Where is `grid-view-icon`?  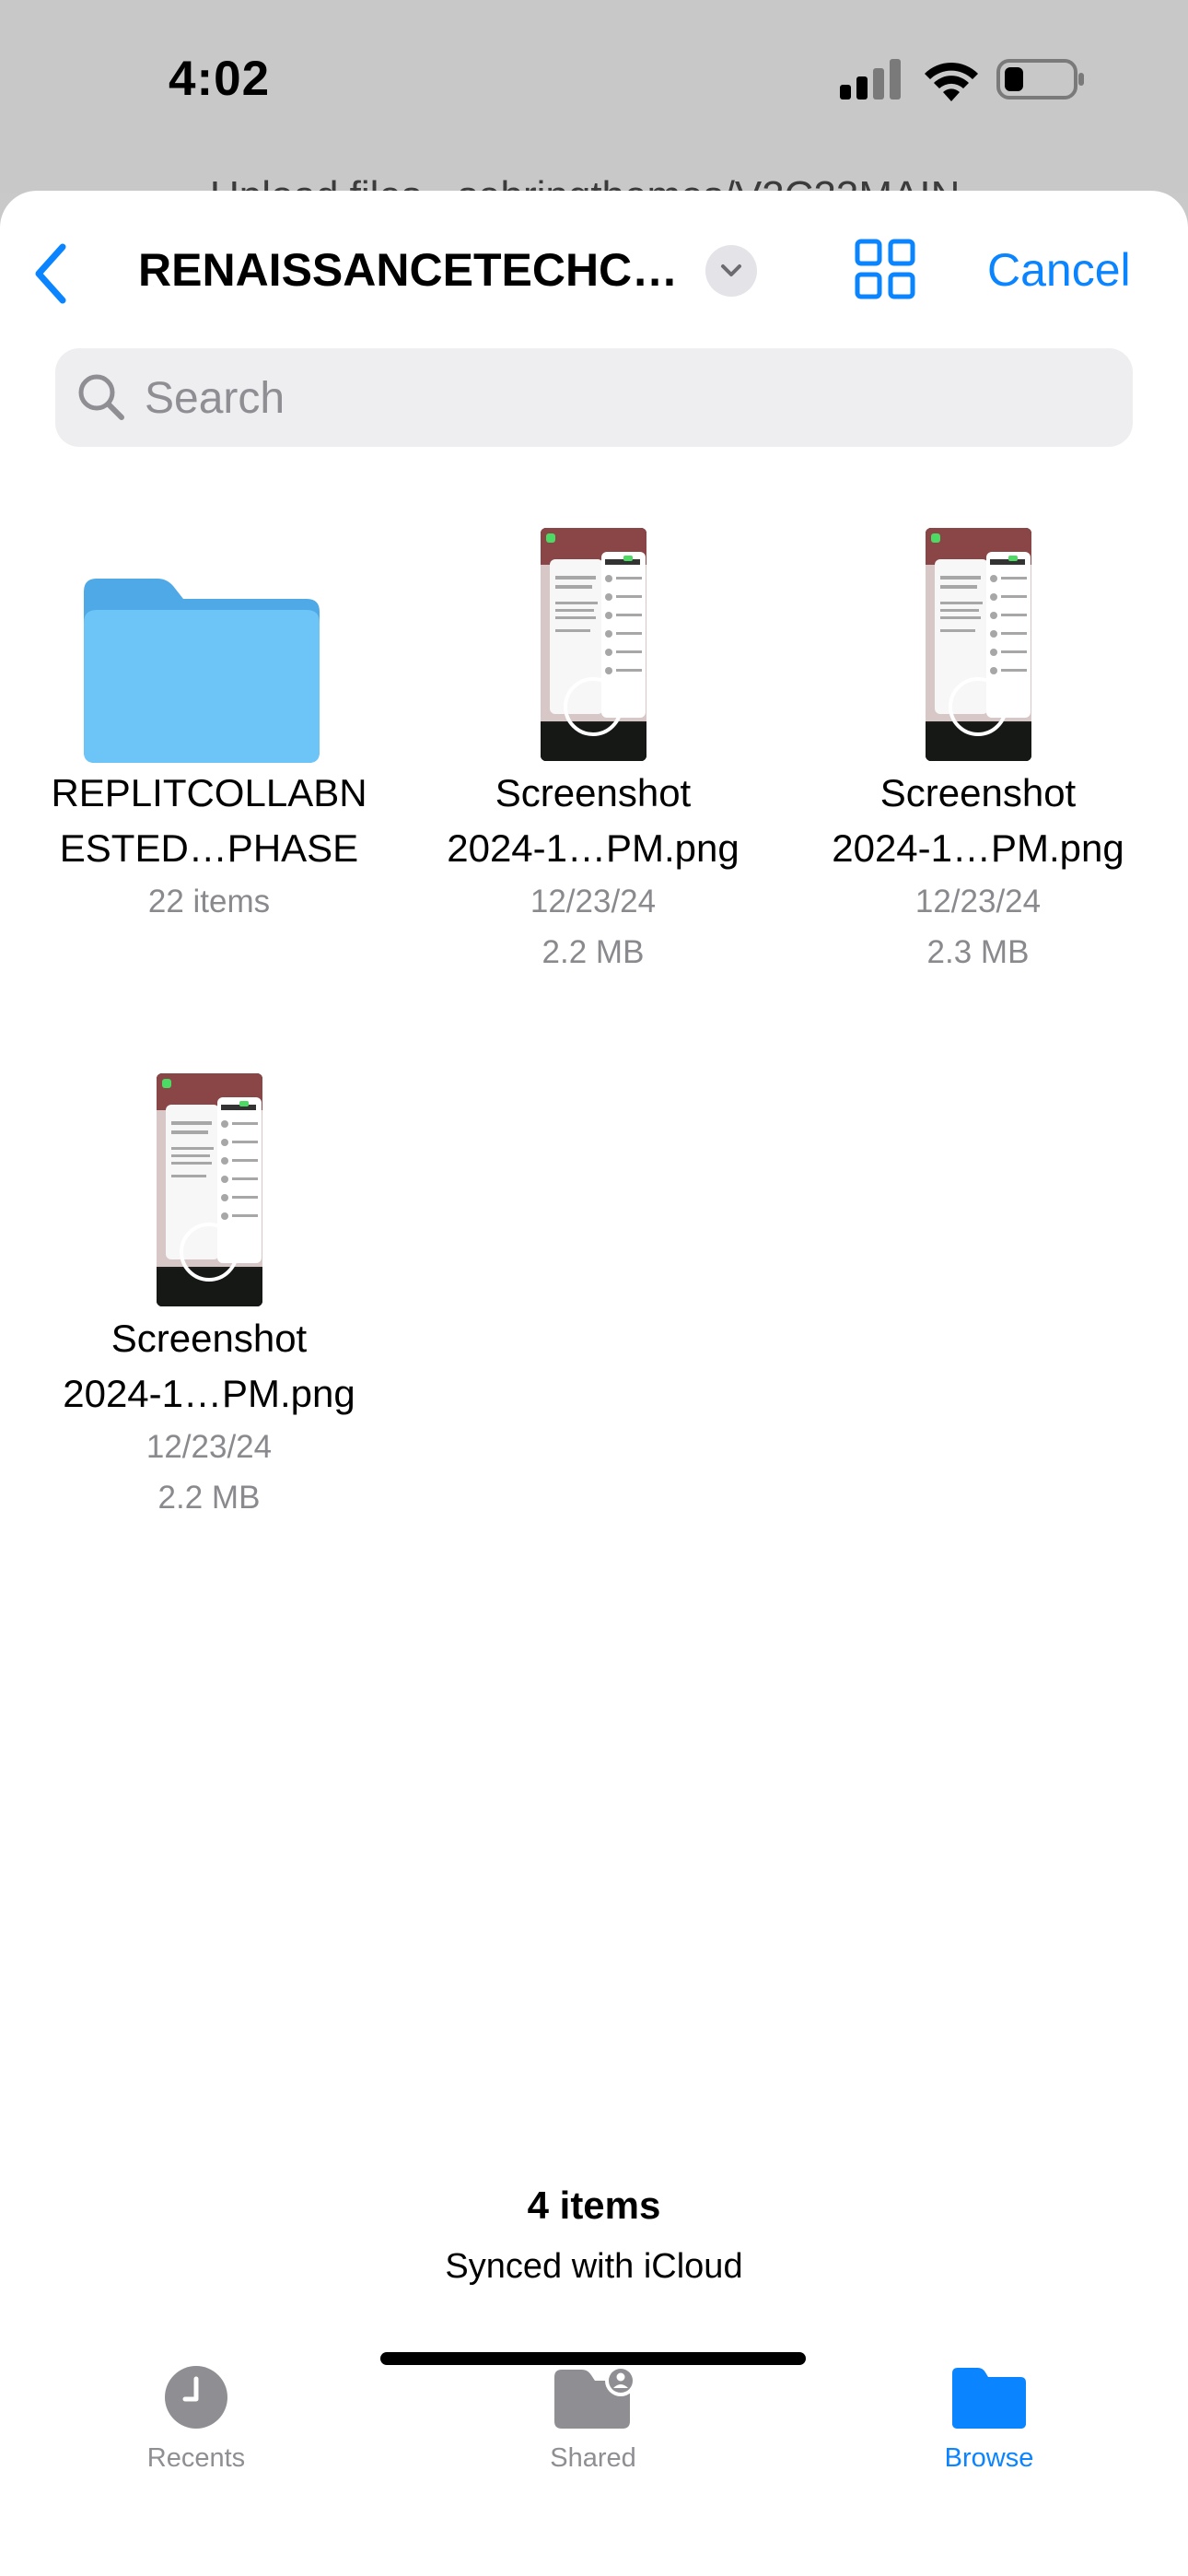
grid-view-icon is located at coordinates (885, 269).